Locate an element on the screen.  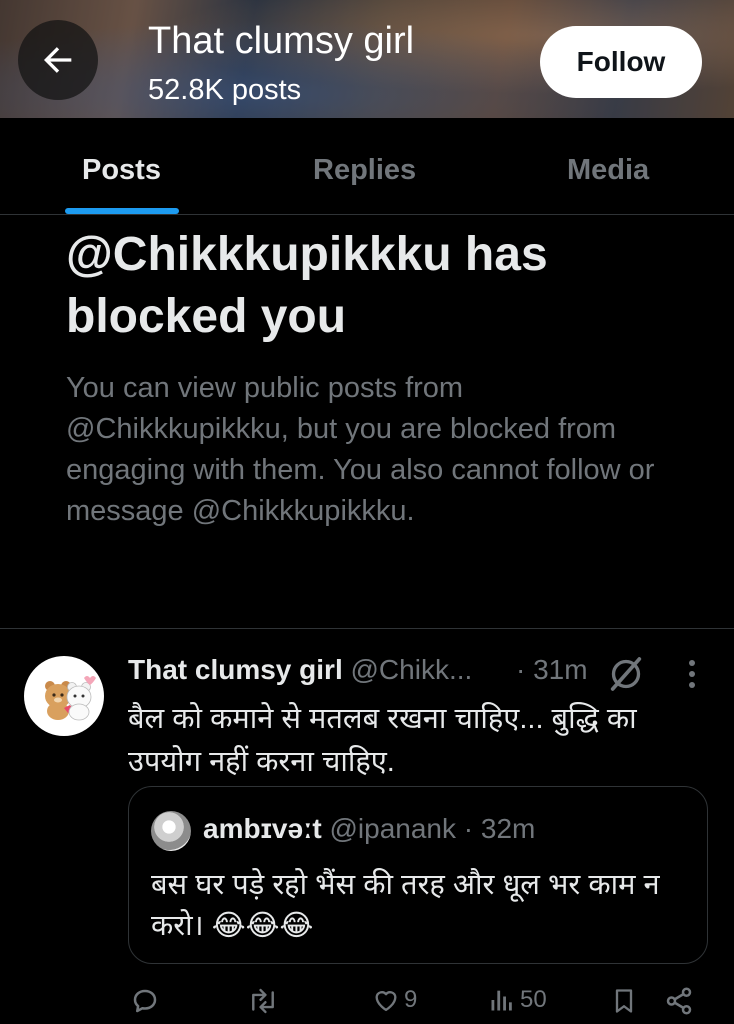
quote-author-name: ambɪvəːt is located at coordinates (262, 828).